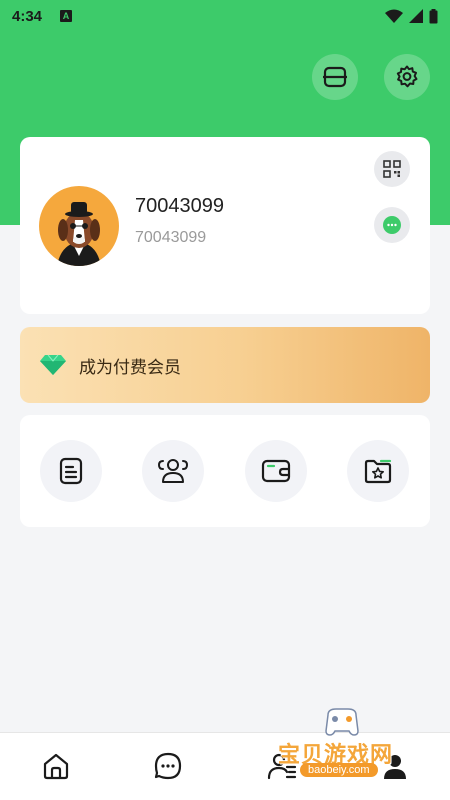 The height and width of the screenshot is (800, 450). What do you see at coordinates (171, 237) in the screenshot?
I see `user-id: 70043099` at bounding box center [171, 237].